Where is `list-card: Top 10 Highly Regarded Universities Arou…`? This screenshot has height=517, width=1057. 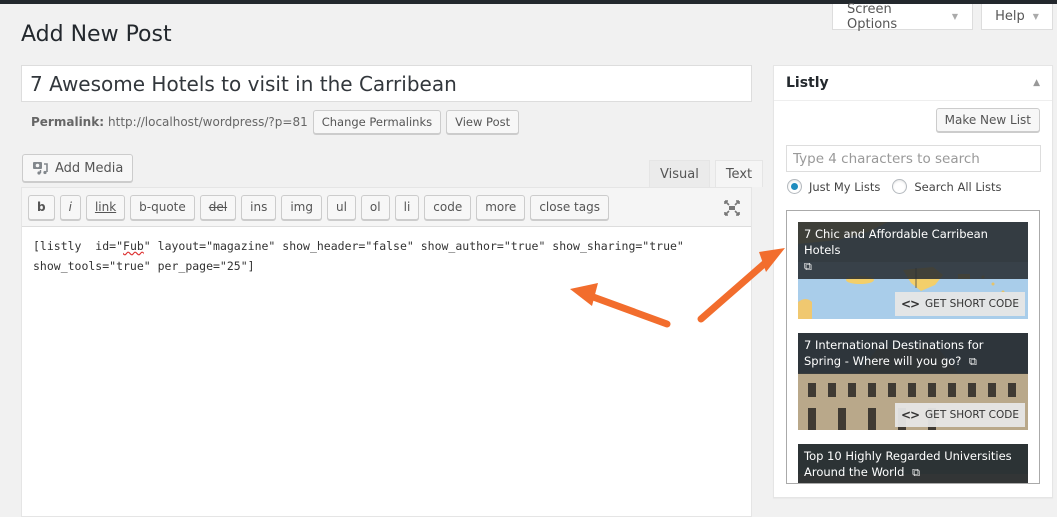 list-card: Top 10 Highly Regarded Universities Arou… is located at coordinates (913, 463).